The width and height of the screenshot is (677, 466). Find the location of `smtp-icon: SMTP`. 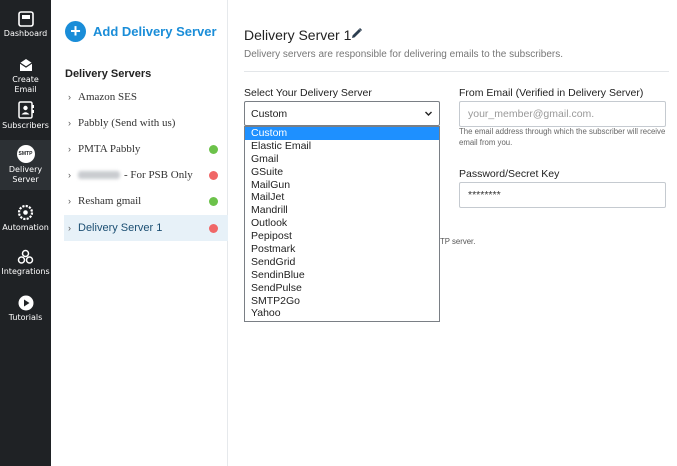

smtp-icon: SMTP is located at coordinates (25, 154).